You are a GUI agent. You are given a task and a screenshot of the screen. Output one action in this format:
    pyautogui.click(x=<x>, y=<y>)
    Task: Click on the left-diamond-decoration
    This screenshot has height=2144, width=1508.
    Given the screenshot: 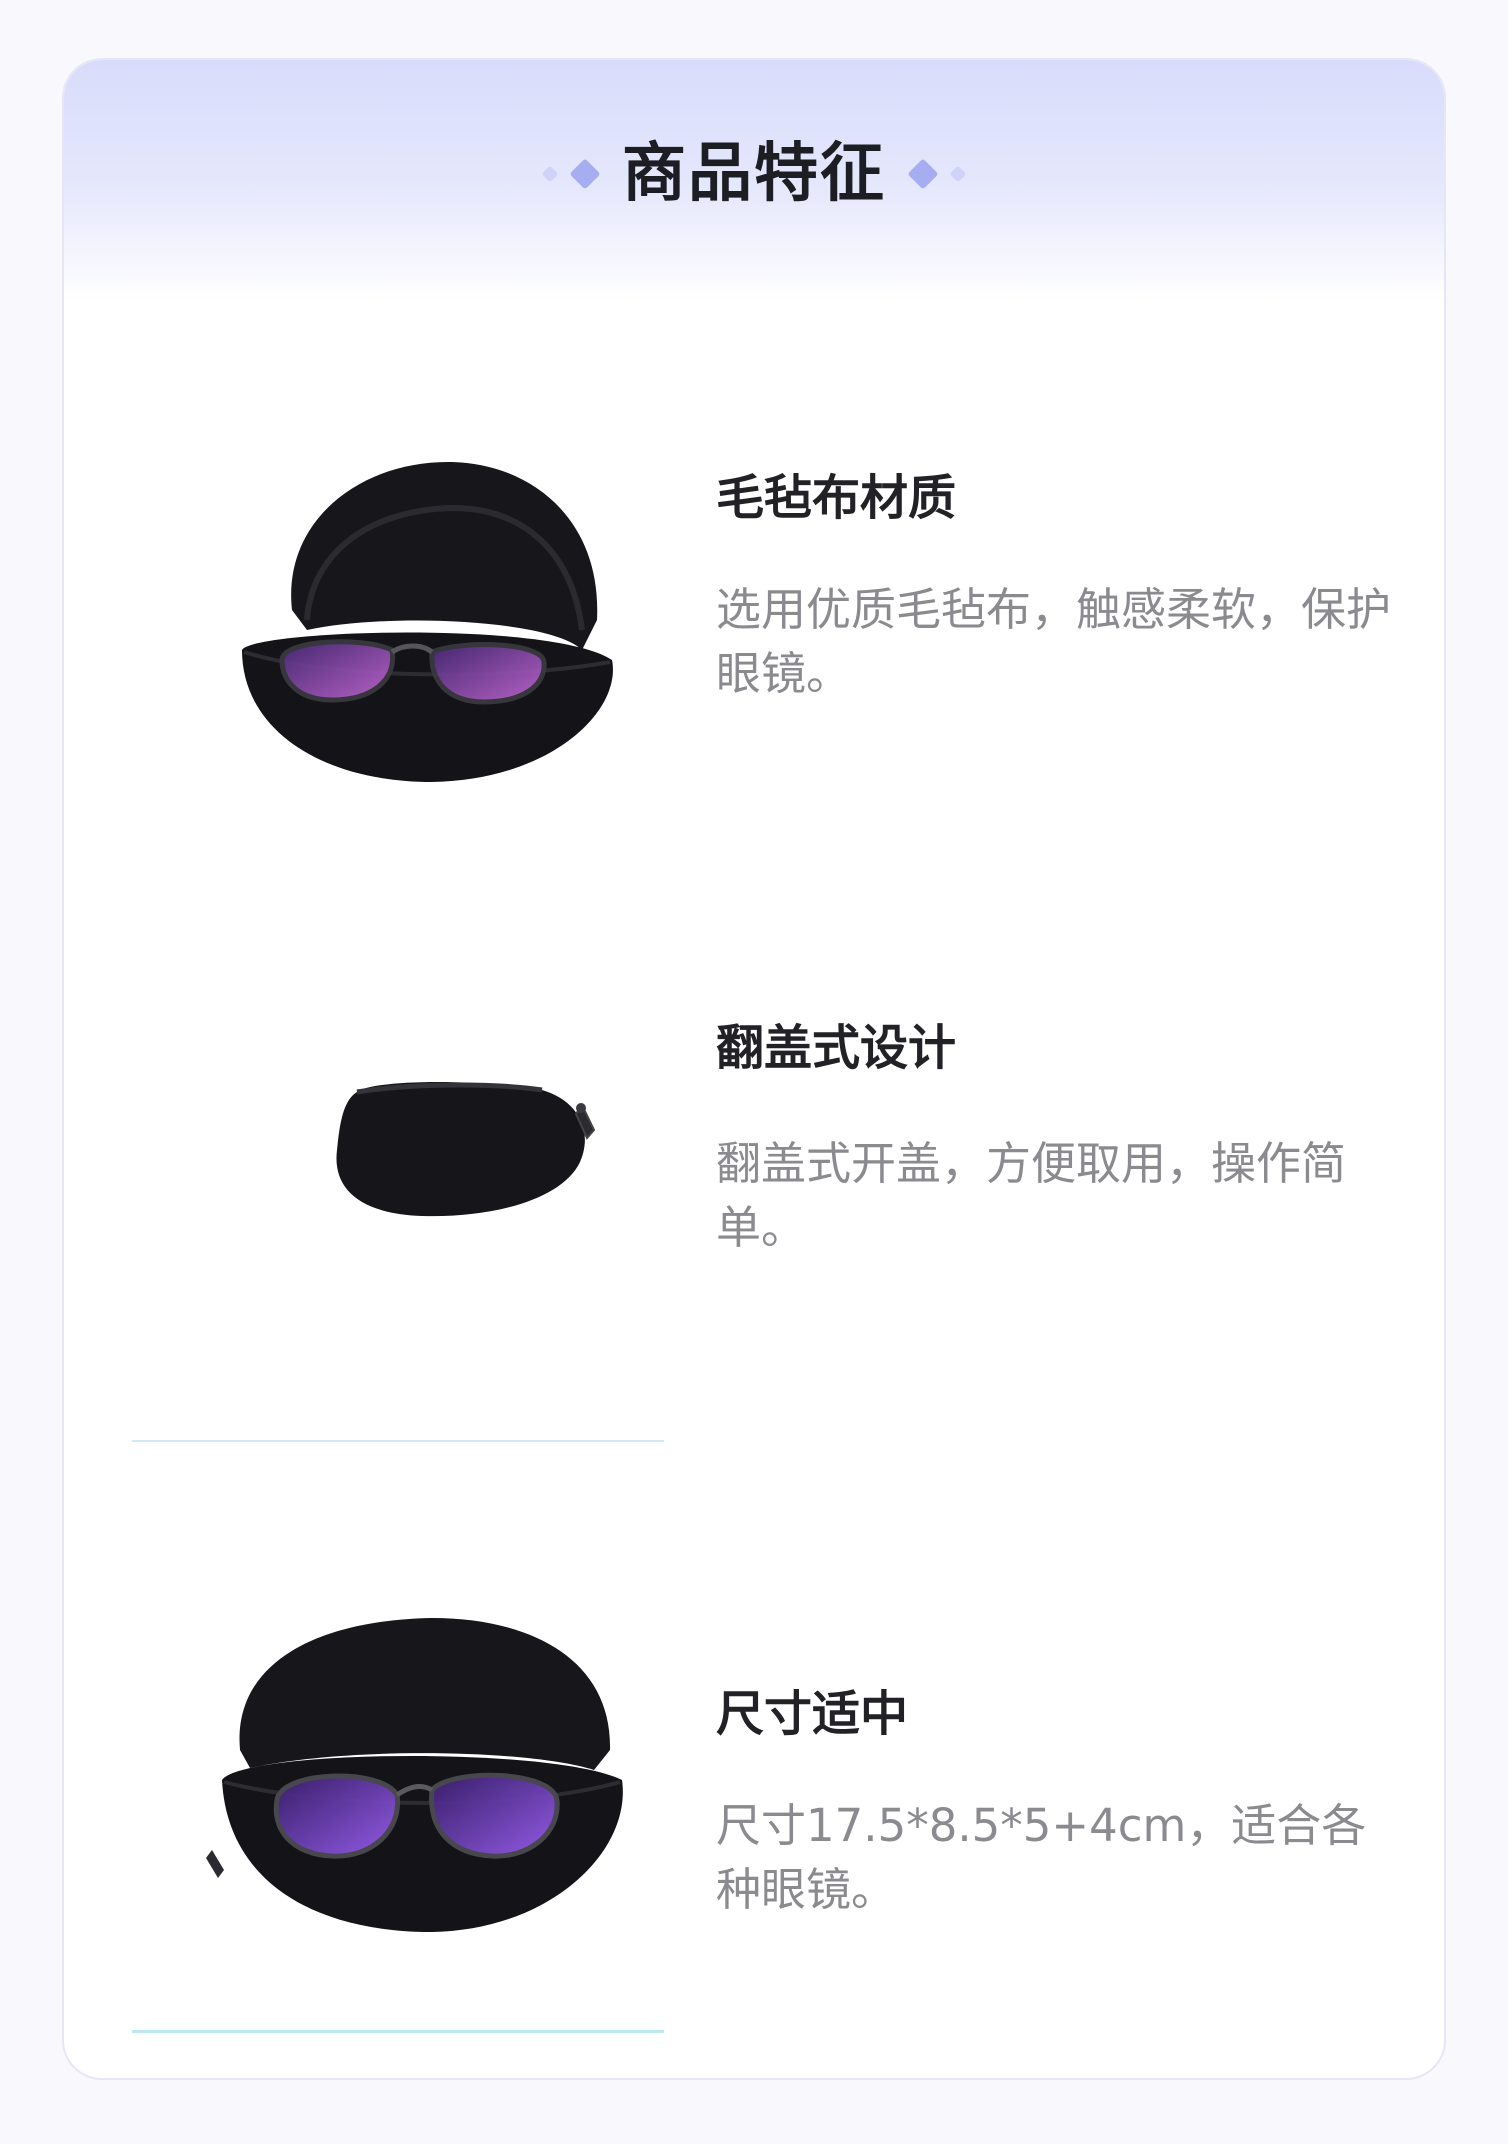 What is the action you would take?
    pyautogui.click(x=571, y=174)
    